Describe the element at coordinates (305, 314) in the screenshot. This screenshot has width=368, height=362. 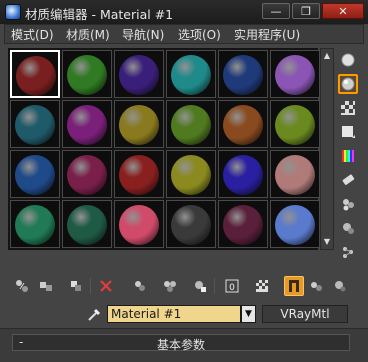
I see `material-type-button: VRayMtl` at that location.